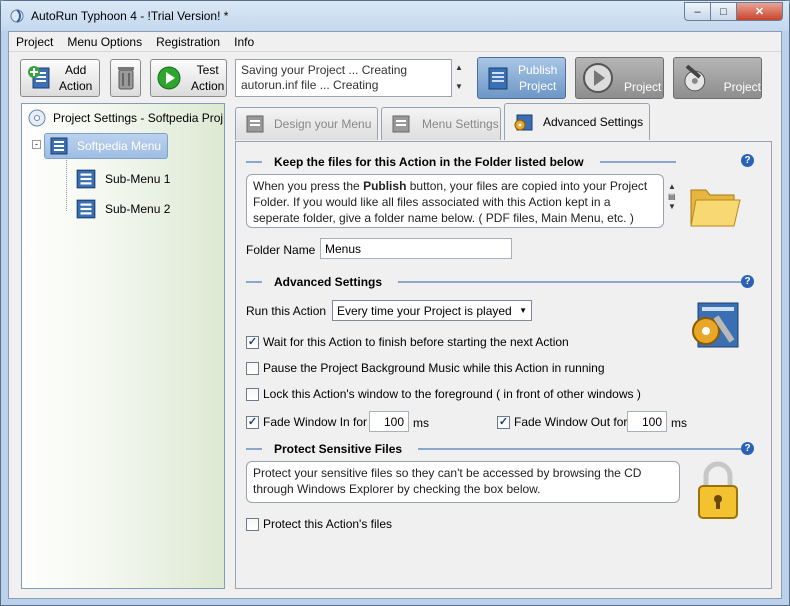 This screenshot has width=790, height=606. Describe the element at coordinates (424, 310) in the screenshot. I see `run-action-value: Every time your Project is played` at that location.